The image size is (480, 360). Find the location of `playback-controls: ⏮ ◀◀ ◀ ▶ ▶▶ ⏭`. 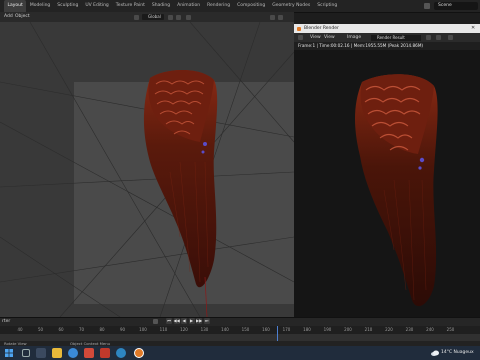

playback-controls: ⏮ ◀◀ ◀ ▶ ▶▶ ⏭ is located at coordinates (188, 321).